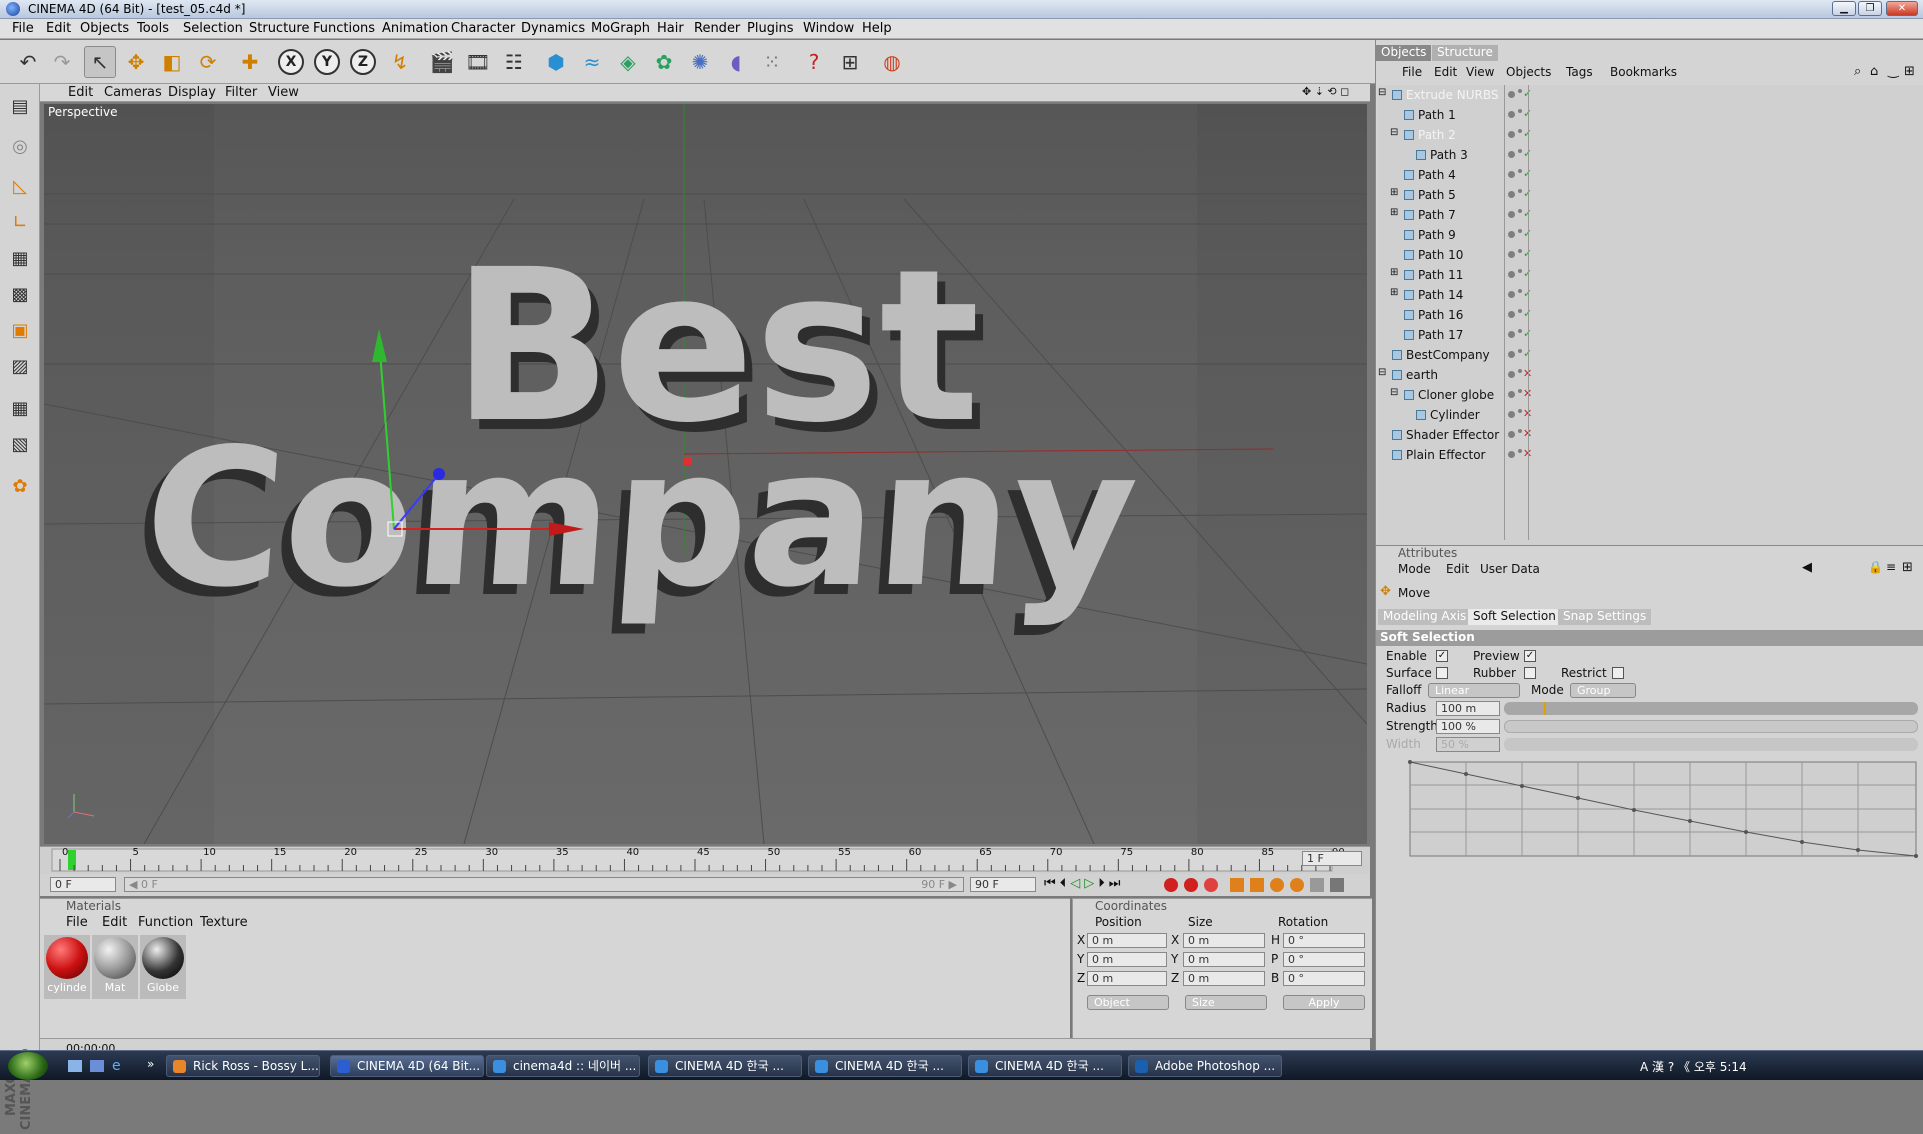 The width and height of the screenshot is (1923, 1134). Describe the element at coordinates (1089, 883) in the screenshot. I see `play-forward-icon: ▷` at that location.